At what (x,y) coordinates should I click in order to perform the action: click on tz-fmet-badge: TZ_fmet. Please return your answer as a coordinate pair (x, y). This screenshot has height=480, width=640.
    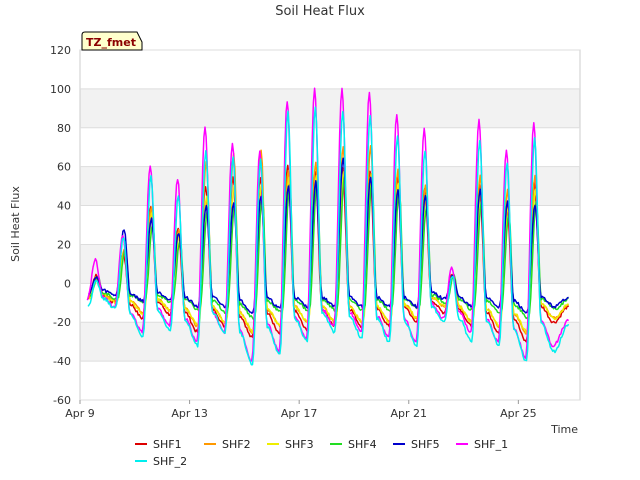
    Looking at the image, I should click on (112, 41).